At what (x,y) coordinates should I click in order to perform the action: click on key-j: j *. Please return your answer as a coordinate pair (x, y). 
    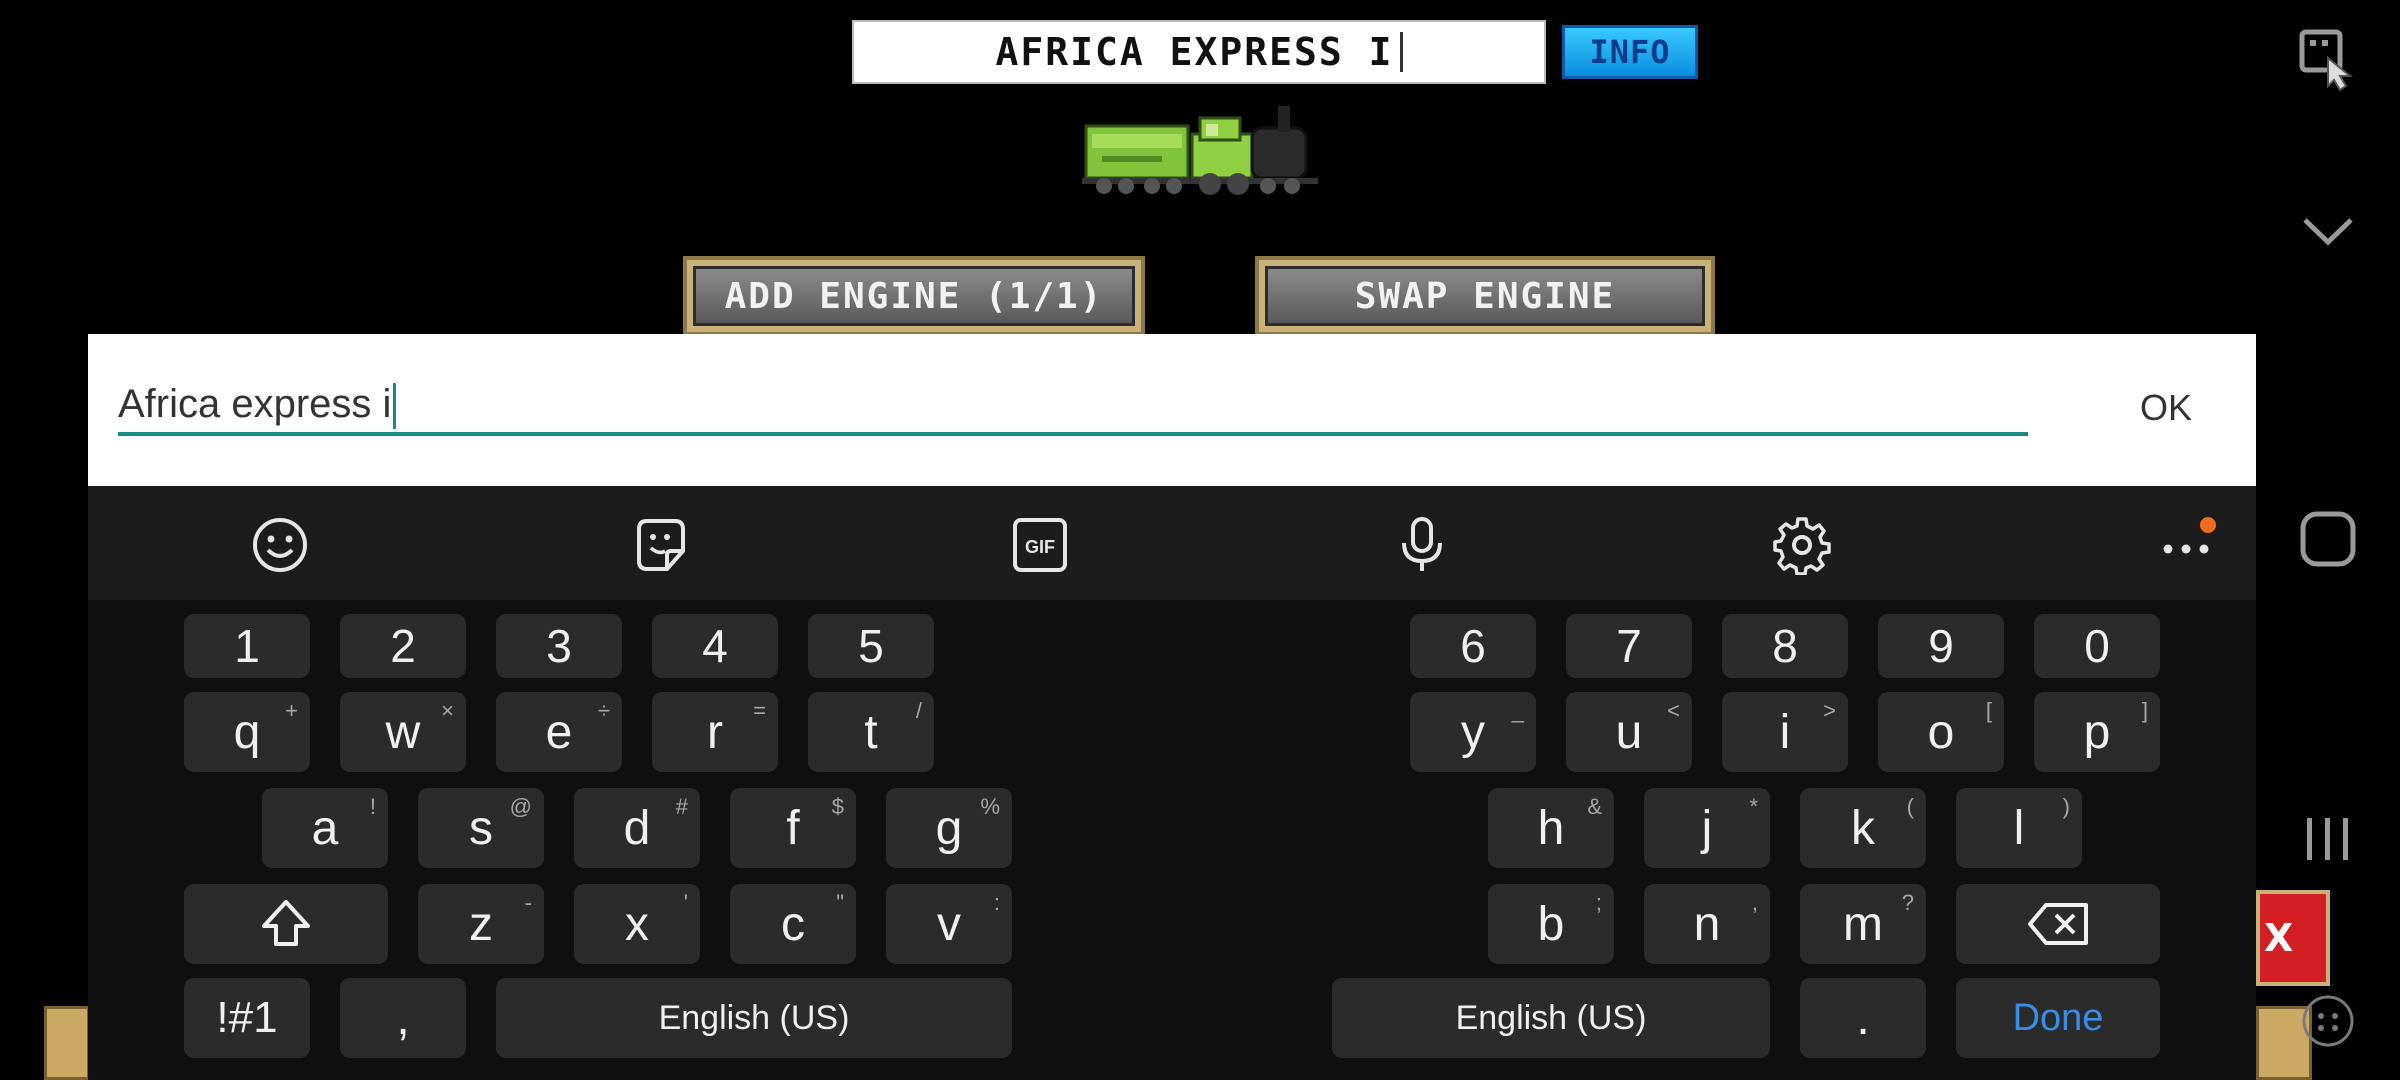
    Looking at the image, I should click on (1707, 828).